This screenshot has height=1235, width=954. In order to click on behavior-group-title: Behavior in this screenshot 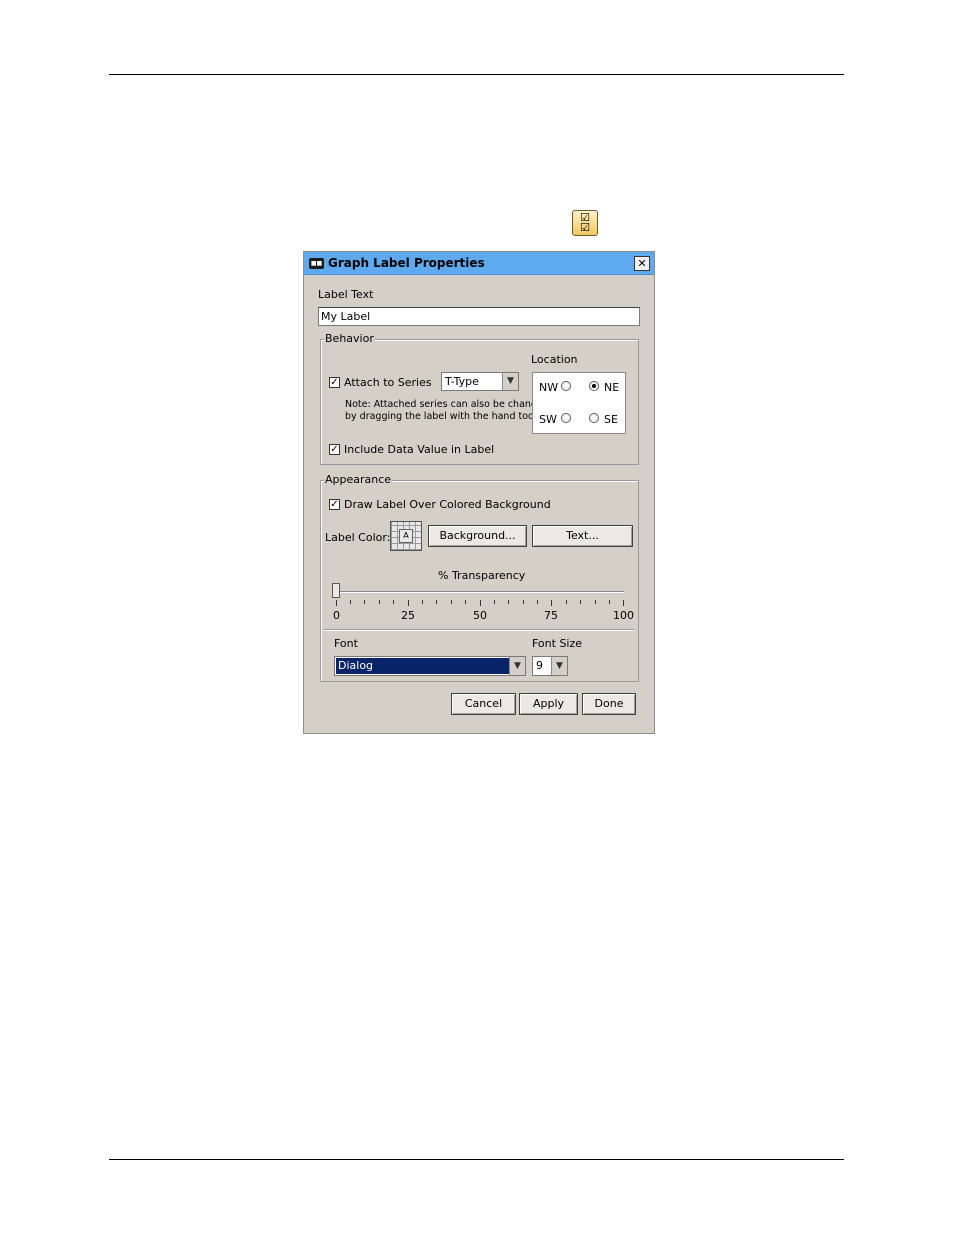, I will do `click(349, 338)`.